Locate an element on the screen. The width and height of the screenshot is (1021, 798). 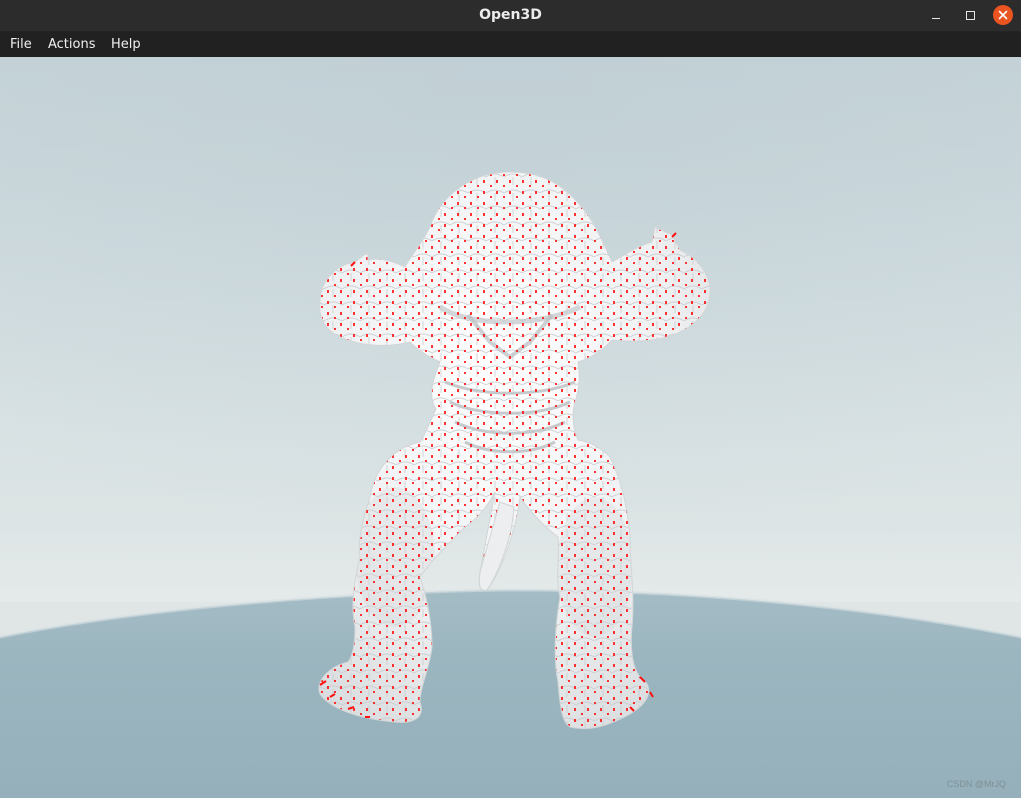
close-button is located at coordinates (1003, 15).